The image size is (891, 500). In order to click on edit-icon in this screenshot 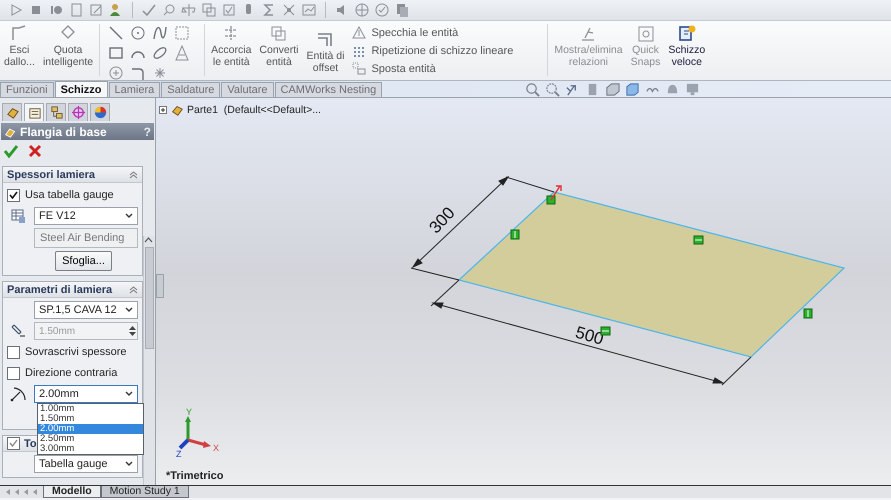, I will do `click(96, 10)`.